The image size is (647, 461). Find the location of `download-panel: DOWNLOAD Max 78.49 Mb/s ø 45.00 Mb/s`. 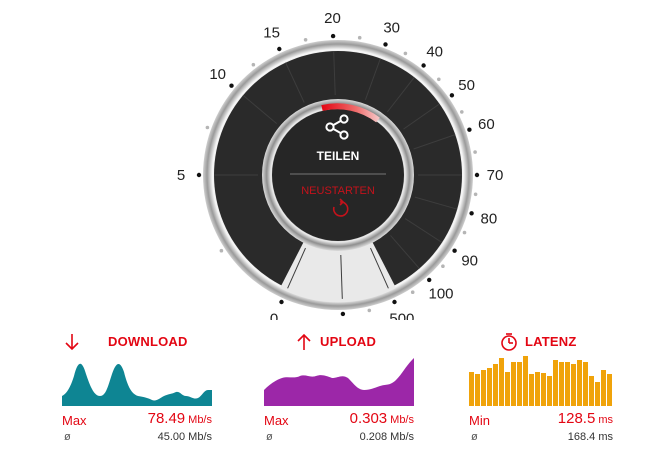

download-panel: DOWNLOAD Max 78.49 Mb/s ø 45.00 Mb/s is located at coordinates (137, 395).